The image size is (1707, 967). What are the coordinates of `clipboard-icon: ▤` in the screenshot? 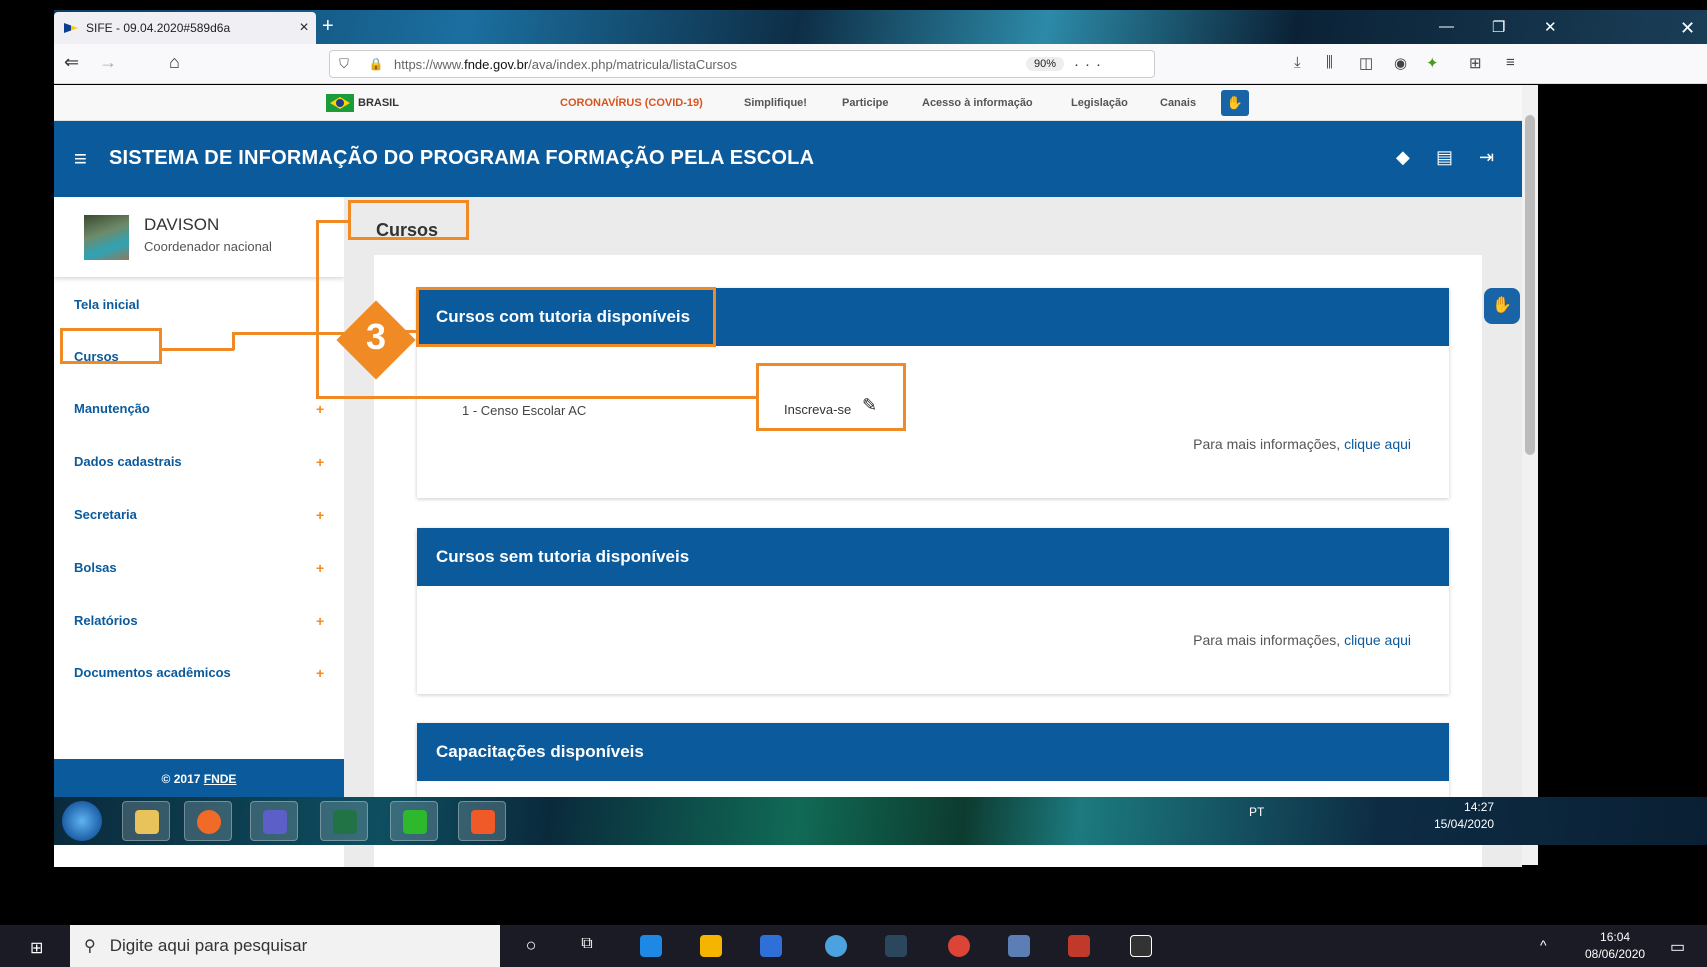 It's located at (1444, 157).